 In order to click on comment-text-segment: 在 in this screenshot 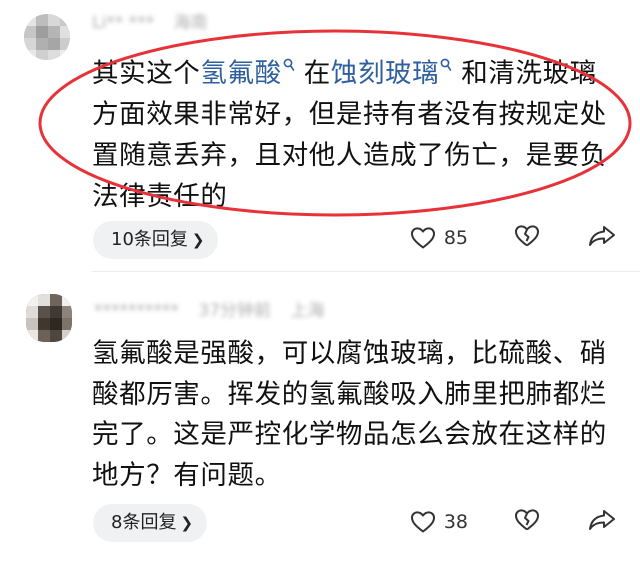, I will do `click(317, 73)`.